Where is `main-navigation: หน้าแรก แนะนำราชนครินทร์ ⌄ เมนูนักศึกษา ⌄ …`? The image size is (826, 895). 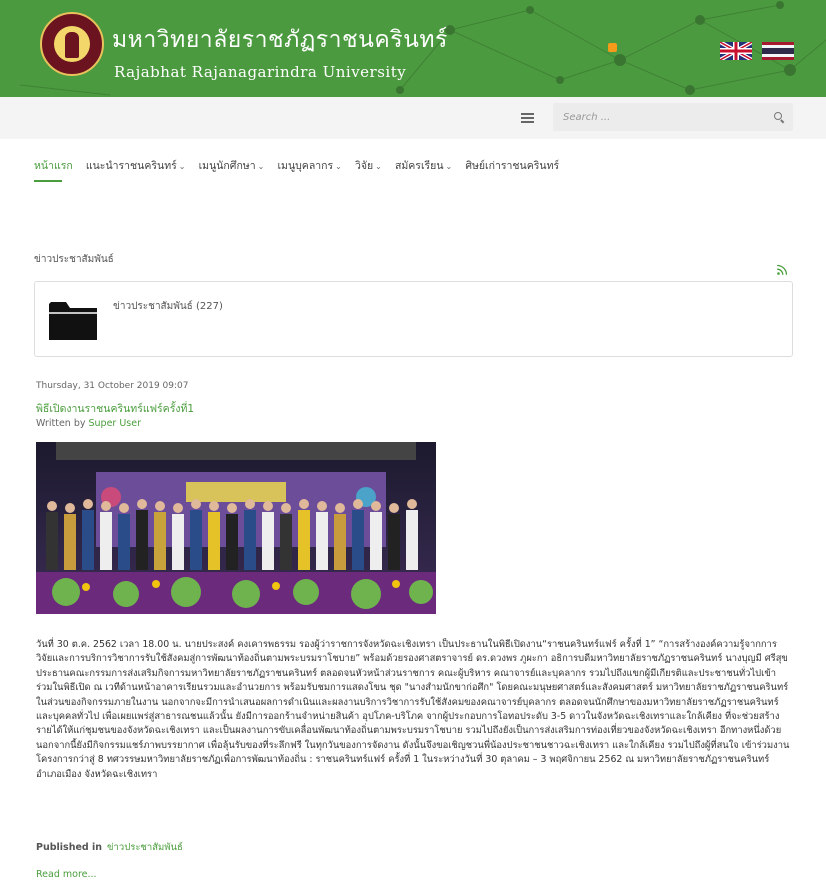 main-navigation: หน้าแรก แนะนำราชนครินทร์ ⌄ เมนูนักศึกษา ⌄ … is located at coordinates (300, 164).